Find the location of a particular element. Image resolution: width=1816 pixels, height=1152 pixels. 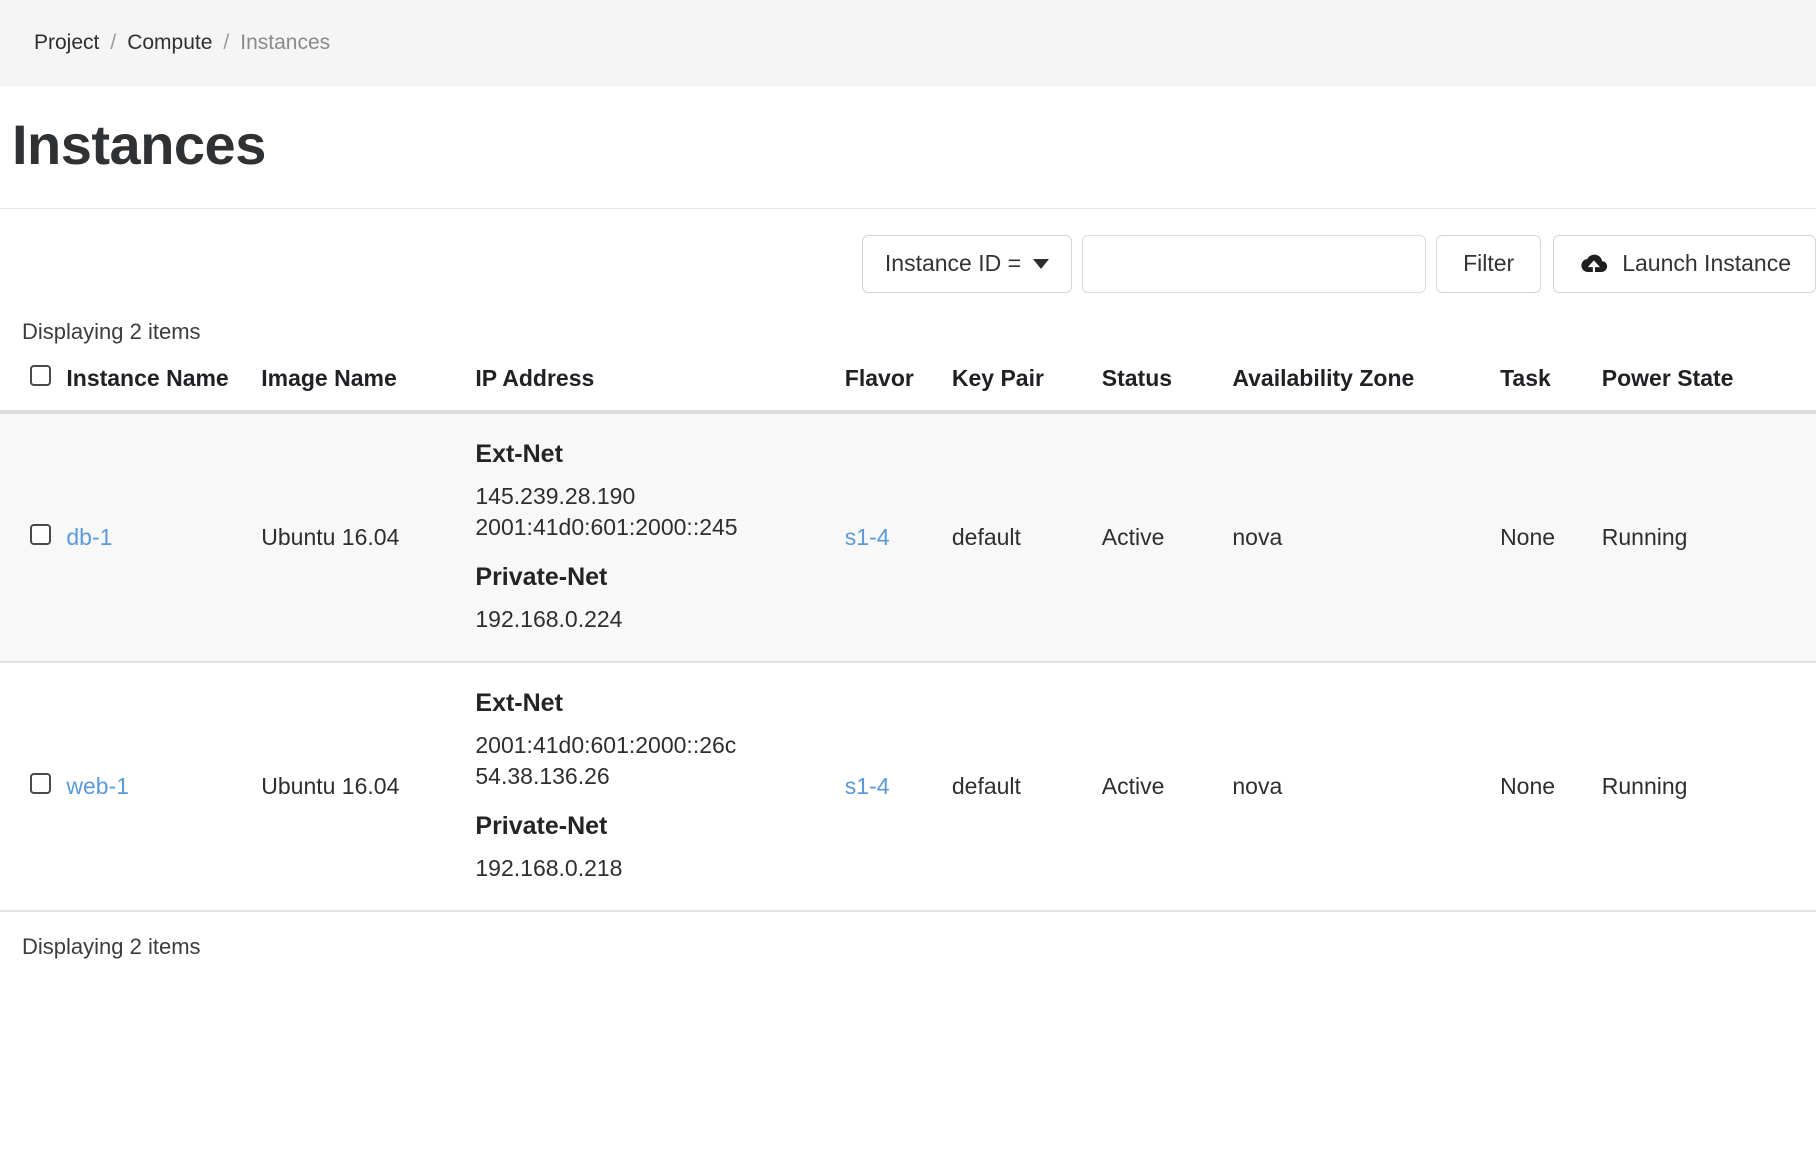

column-task: Task is located at coordinates (1551, 385).